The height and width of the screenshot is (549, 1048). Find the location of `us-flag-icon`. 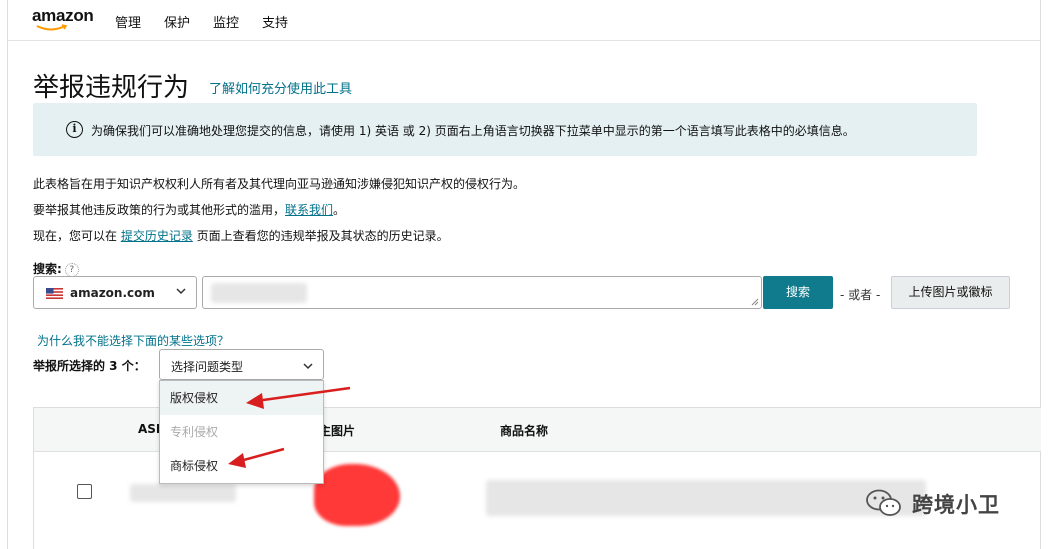

us-flag-icon is located at coordinates (54, 293).